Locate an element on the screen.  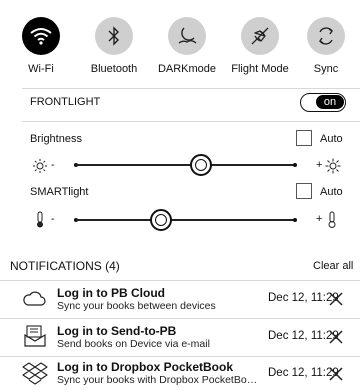
bluetooth-toggle: Bluetooth is located at coordinates (114, 46).